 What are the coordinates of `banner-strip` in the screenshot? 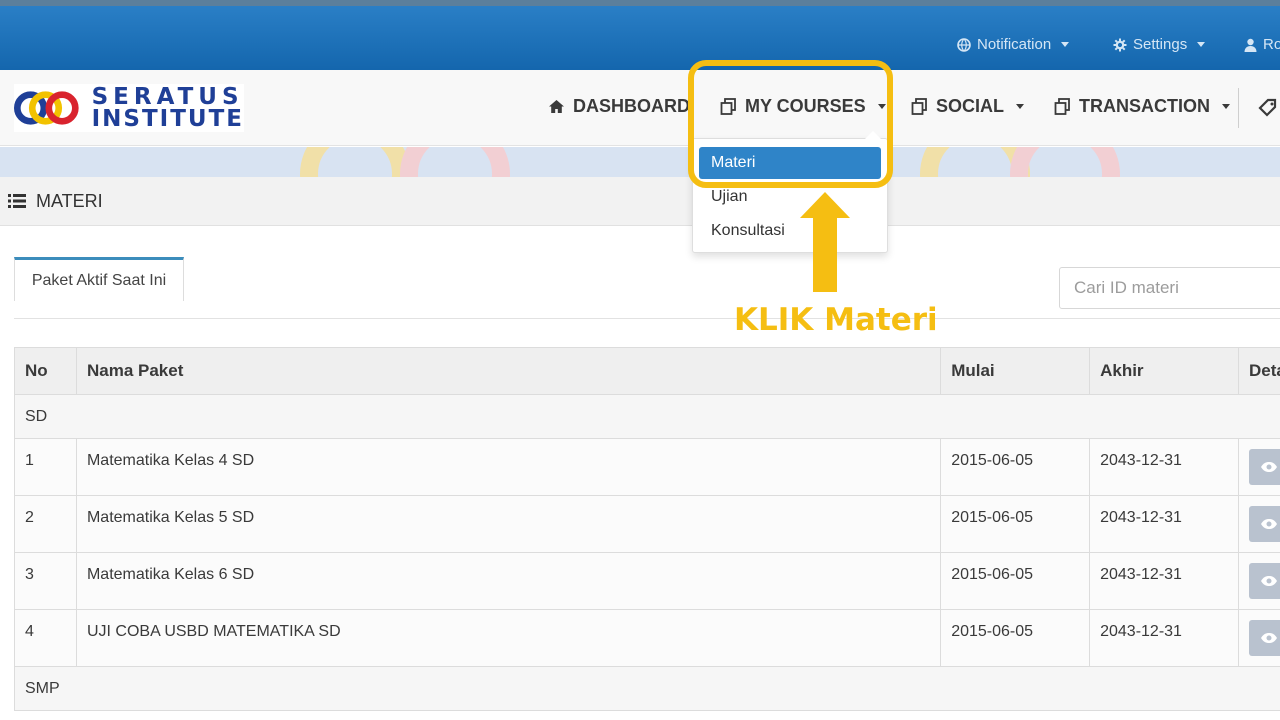 It's located at (640, 162).